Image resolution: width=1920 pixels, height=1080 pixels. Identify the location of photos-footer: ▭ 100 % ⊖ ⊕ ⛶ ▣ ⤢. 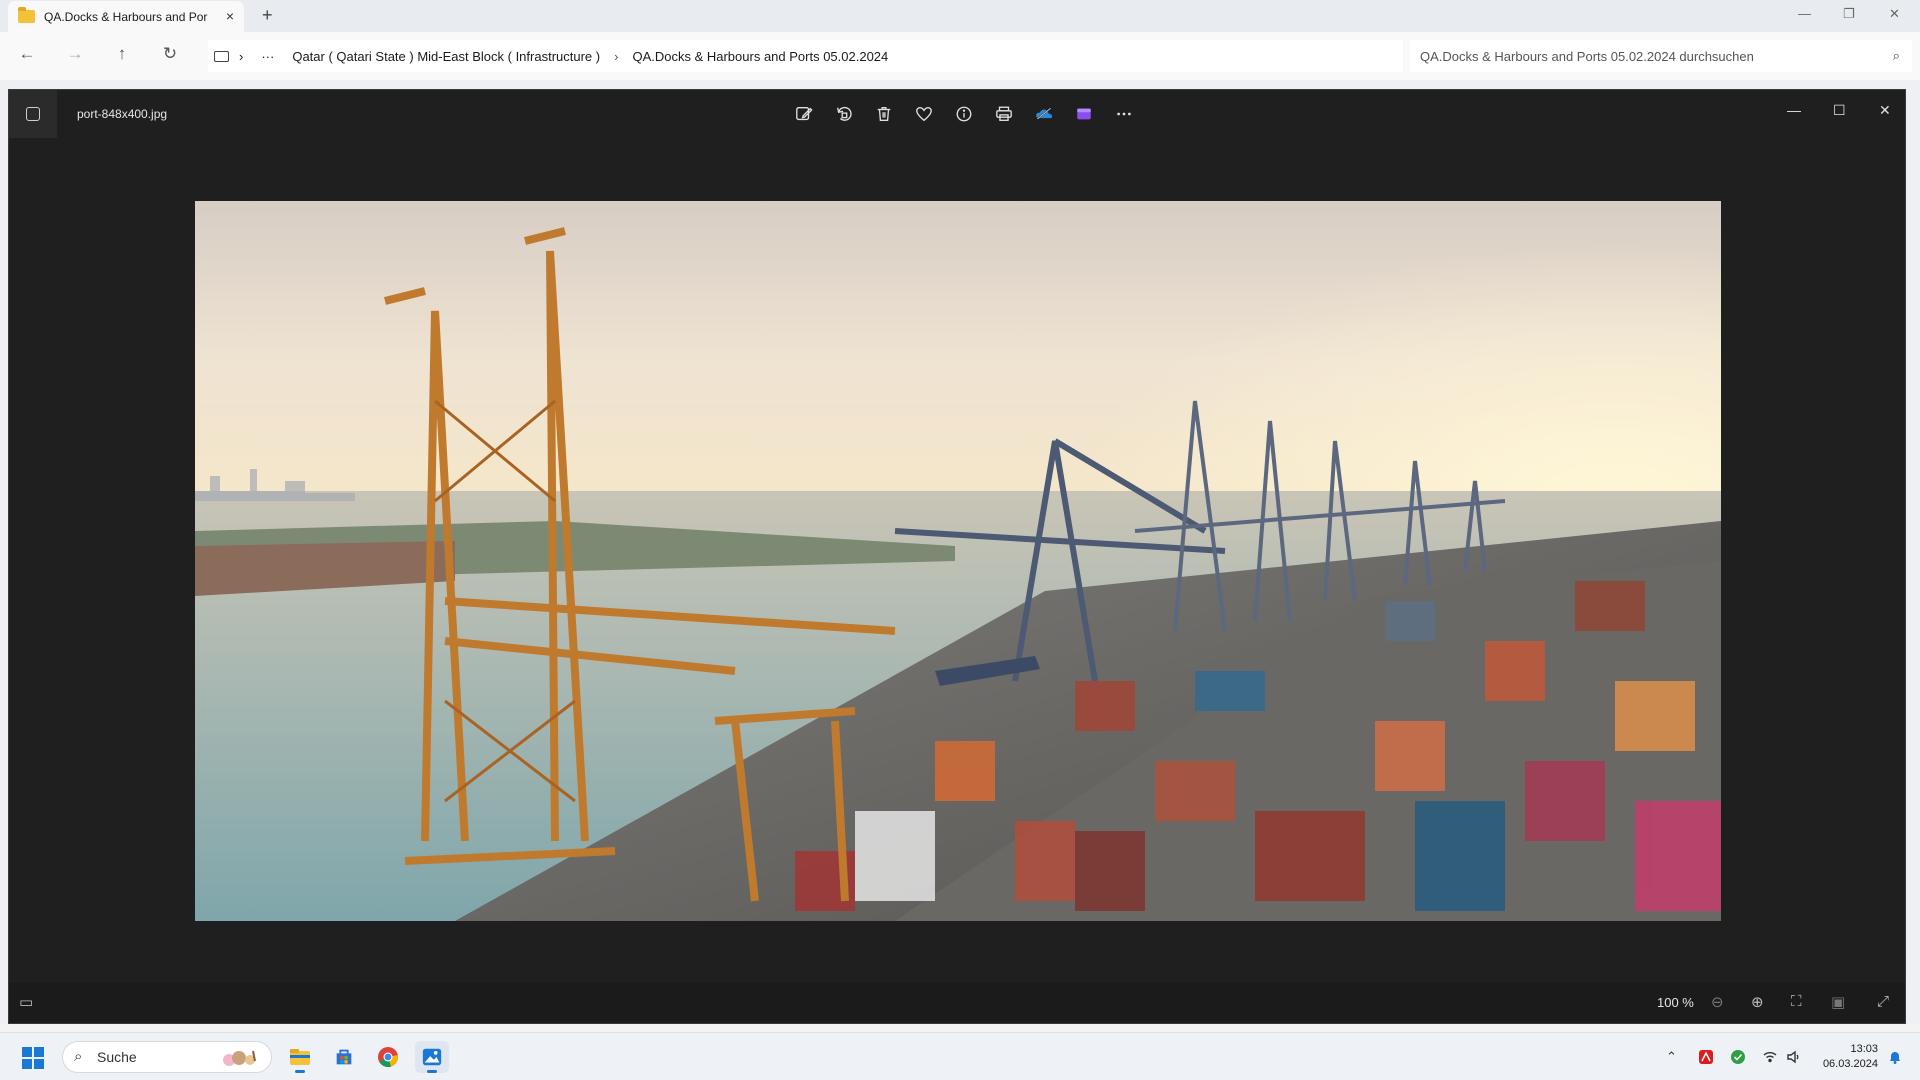
(957, 1003).